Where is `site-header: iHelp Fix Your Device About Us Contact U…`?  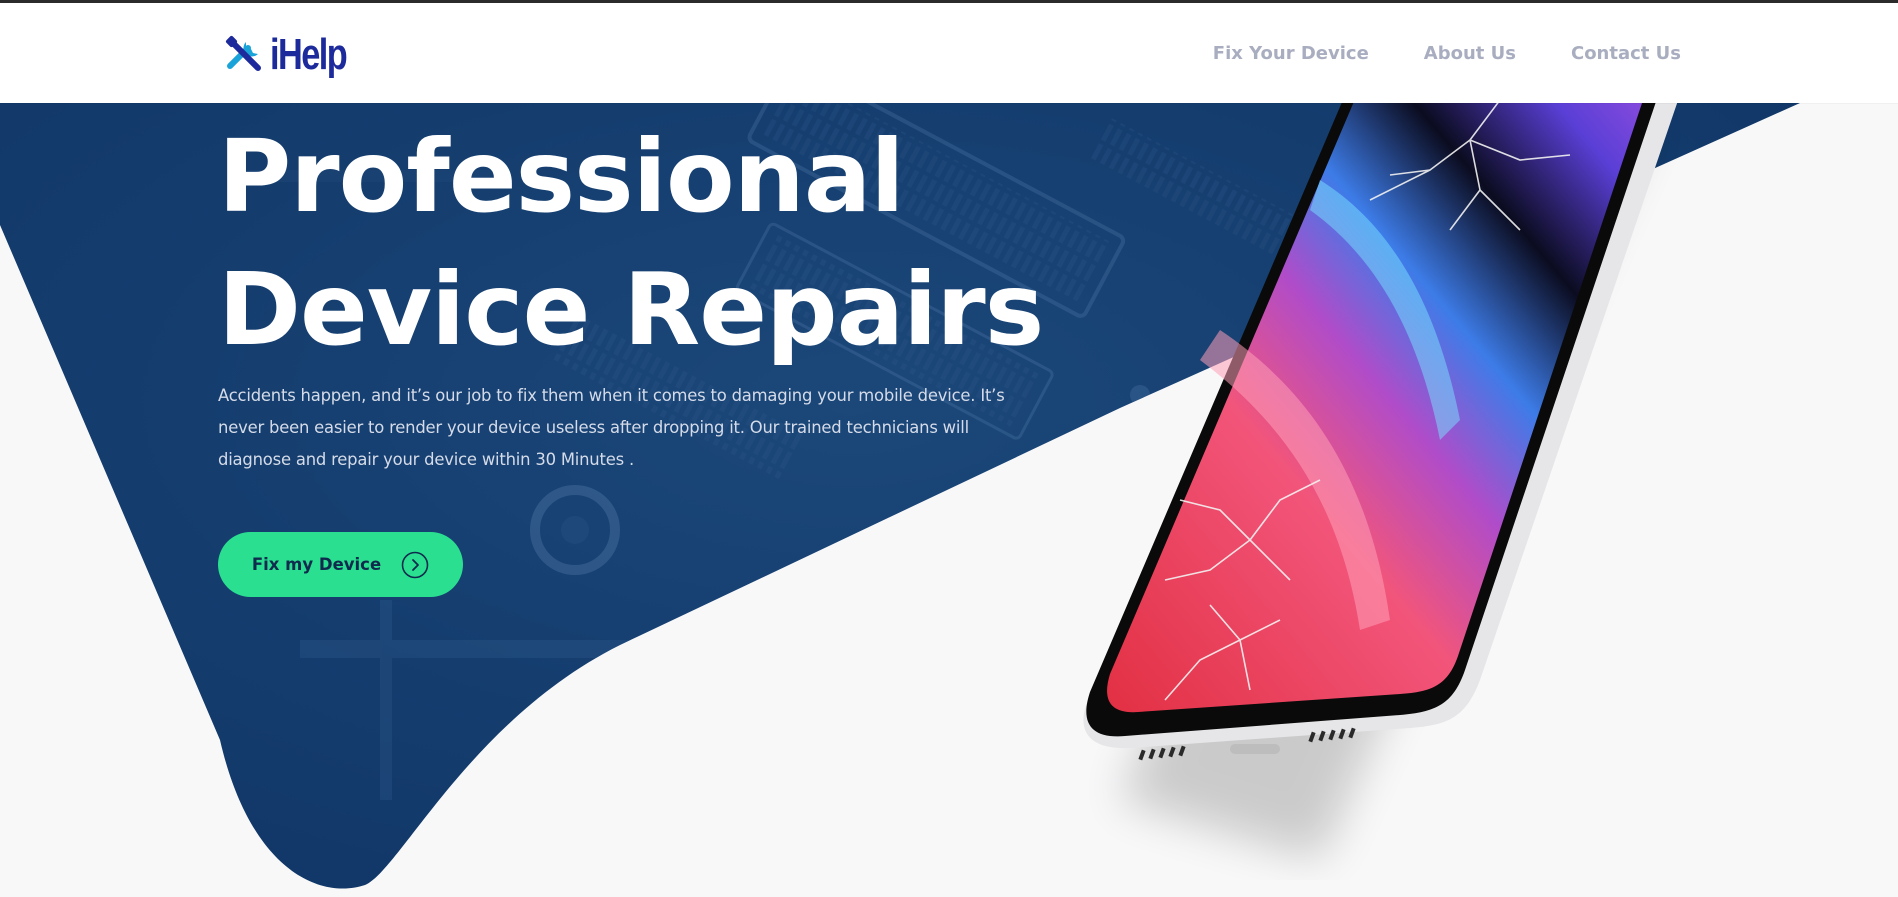 site-header: iHelp Fix Your Device About Us Contact U… is located at coordinates (949, 53).